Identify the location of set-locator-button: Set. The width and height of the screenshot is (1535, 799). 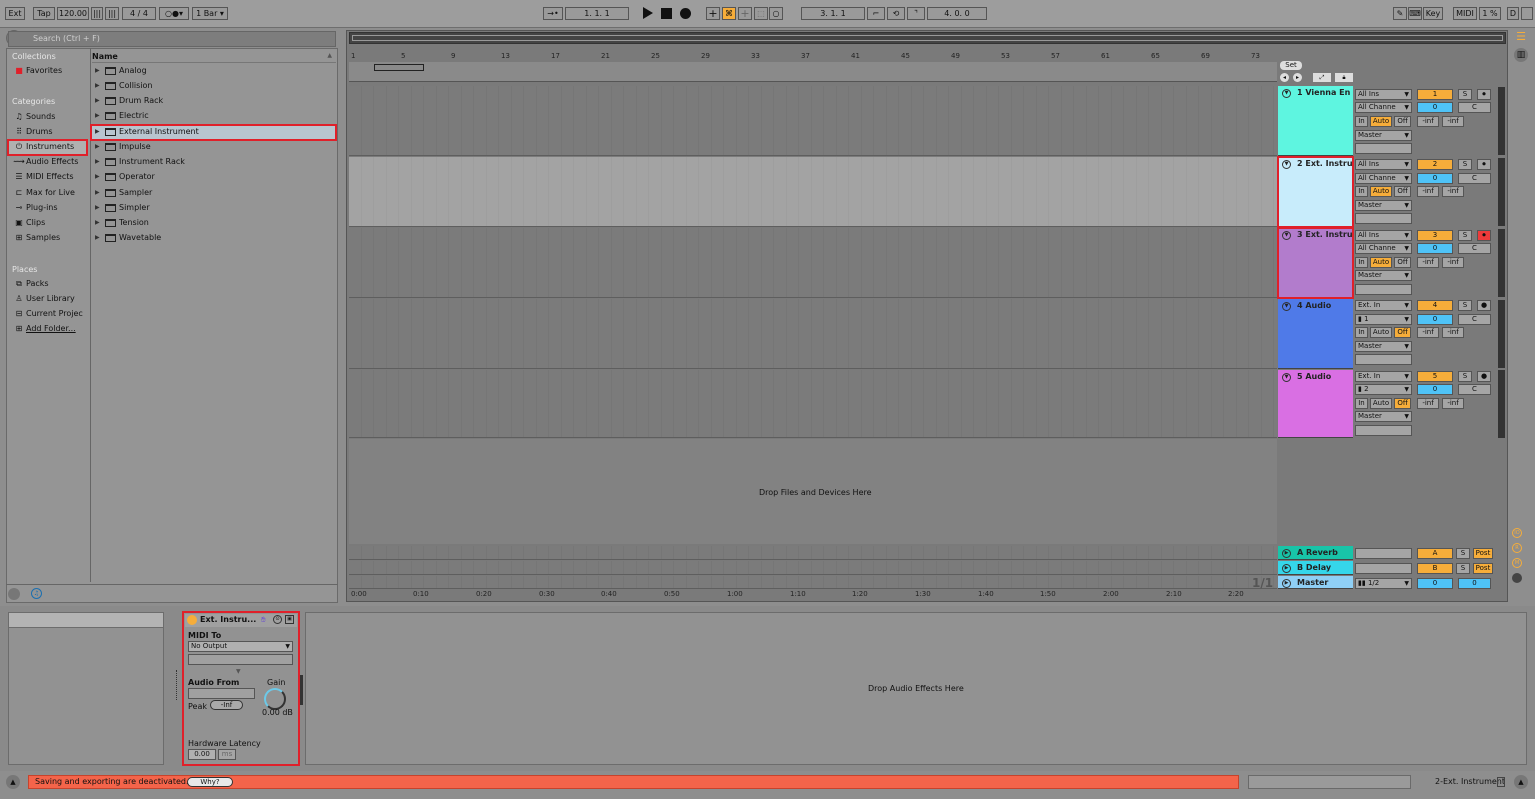
(1291, 65).